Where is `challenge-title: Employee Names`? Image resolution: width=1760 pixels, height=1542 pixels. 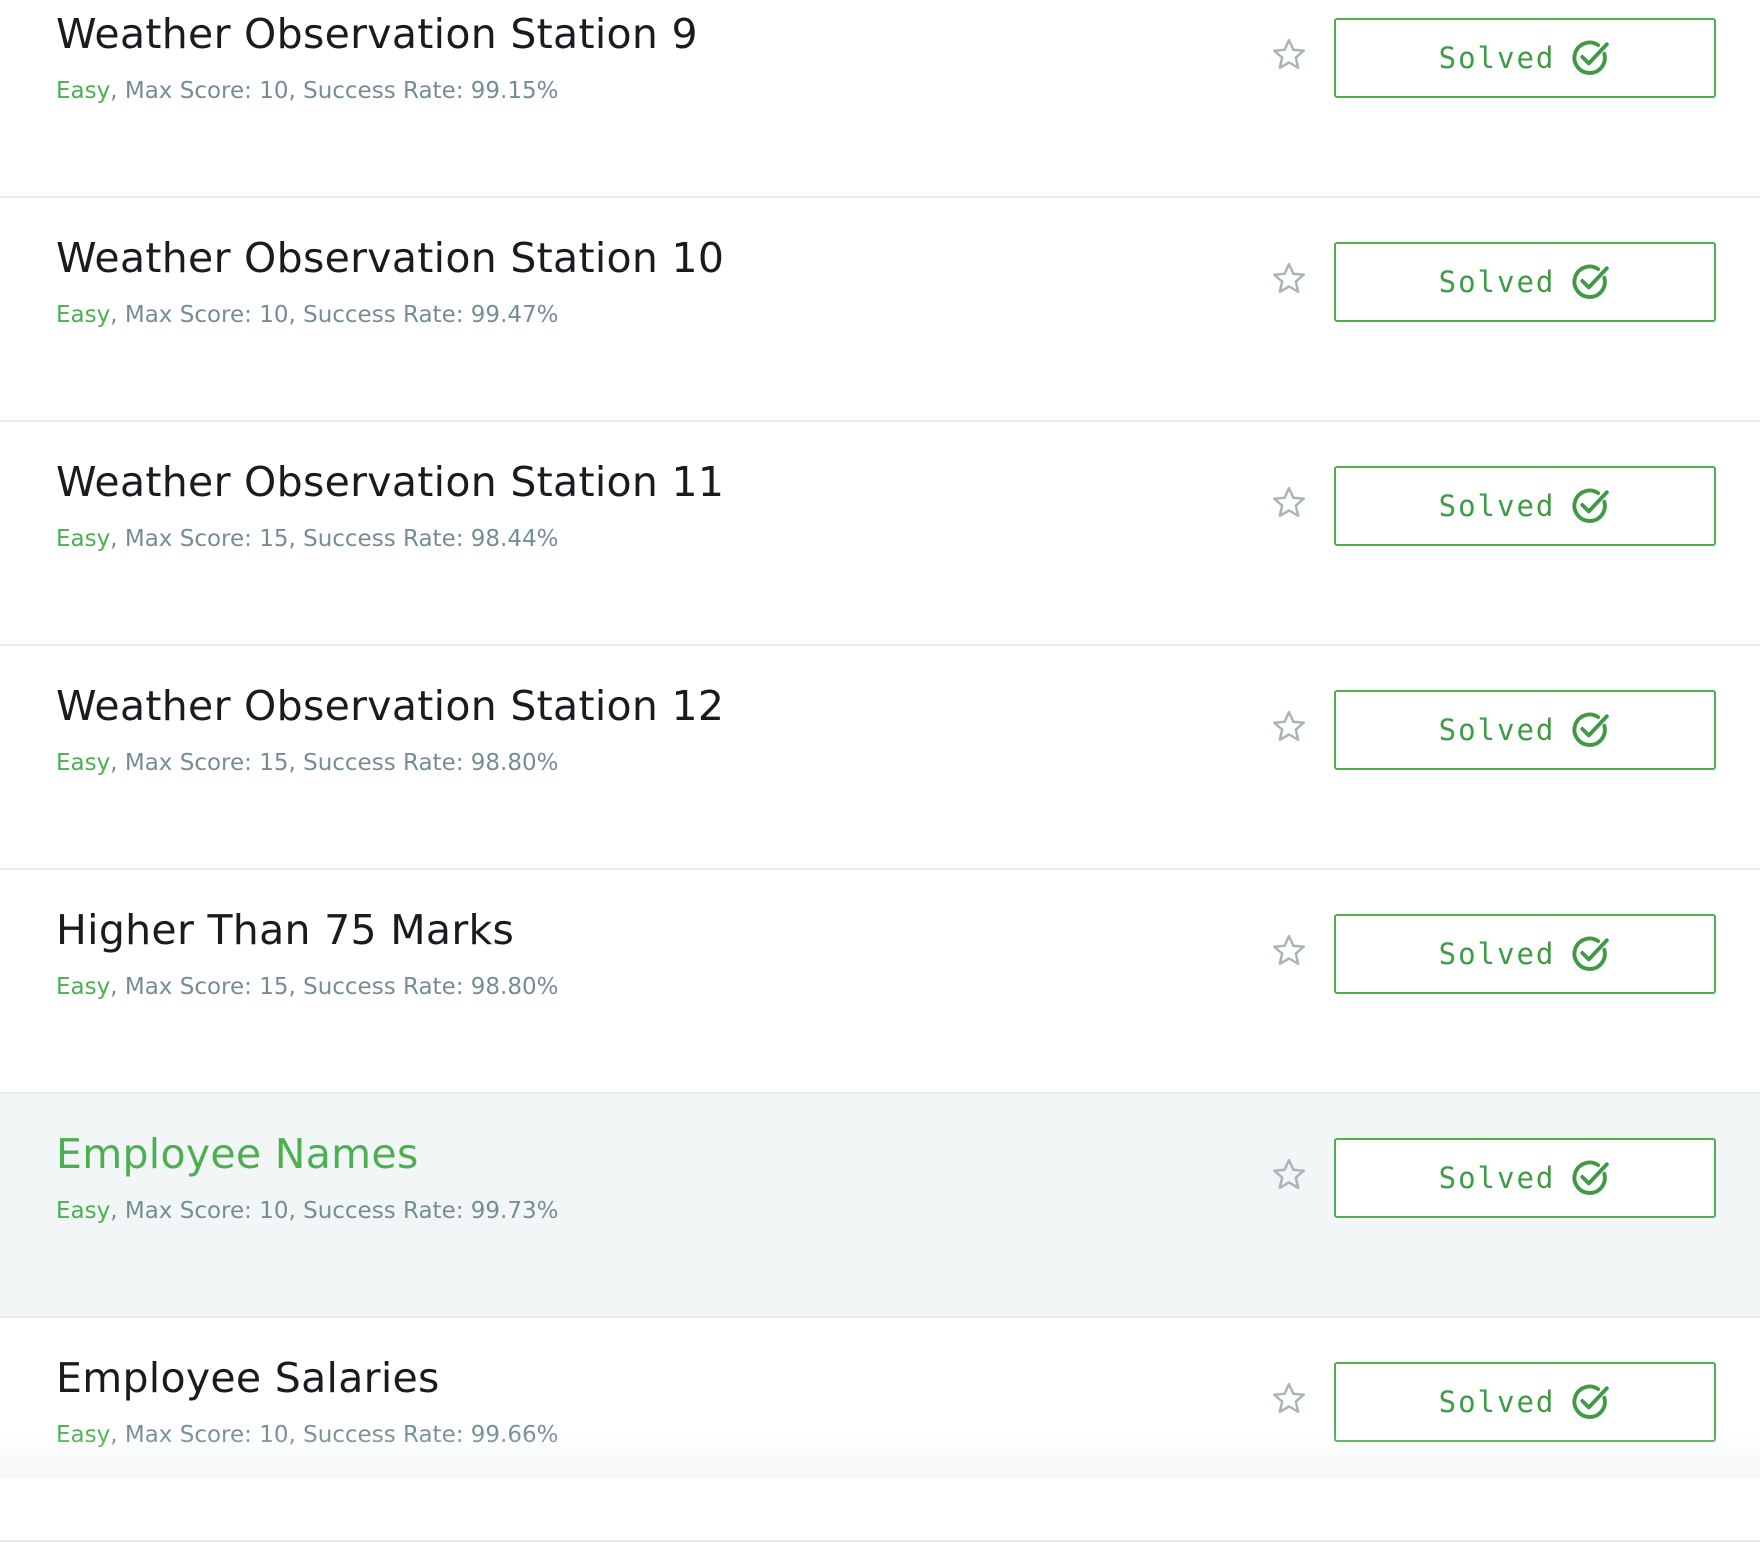
challenge-title: Employee Names is located at coordinates (237, 1154).